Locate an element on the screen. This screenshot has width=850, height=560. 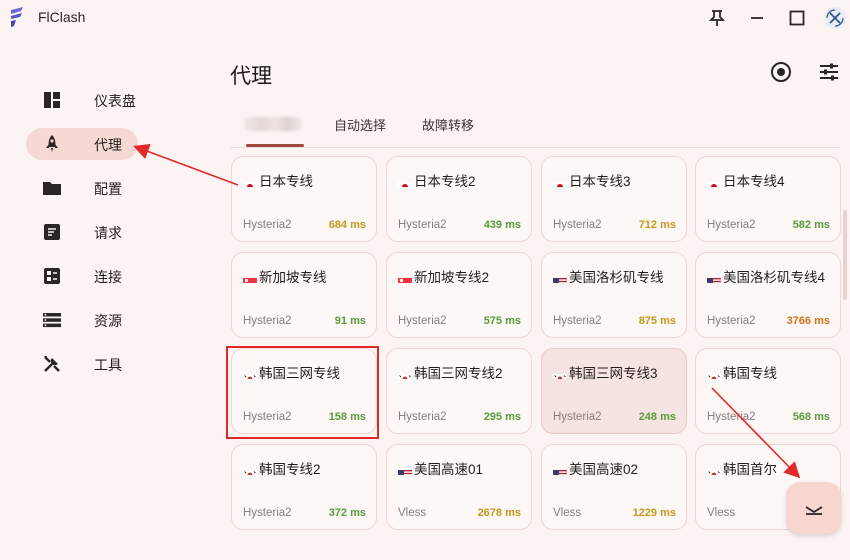
proxy-delay: 568 ms is located at coordinates (811, 417).